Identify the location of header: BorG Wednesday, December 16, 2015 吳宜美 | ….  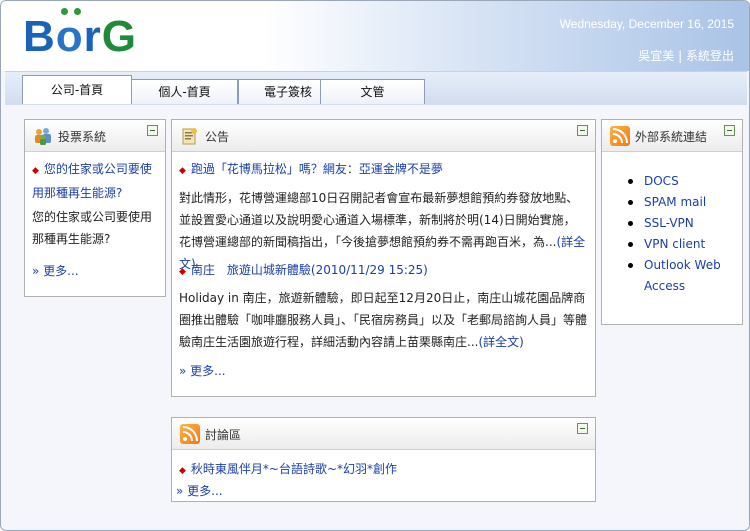
(375, 36).